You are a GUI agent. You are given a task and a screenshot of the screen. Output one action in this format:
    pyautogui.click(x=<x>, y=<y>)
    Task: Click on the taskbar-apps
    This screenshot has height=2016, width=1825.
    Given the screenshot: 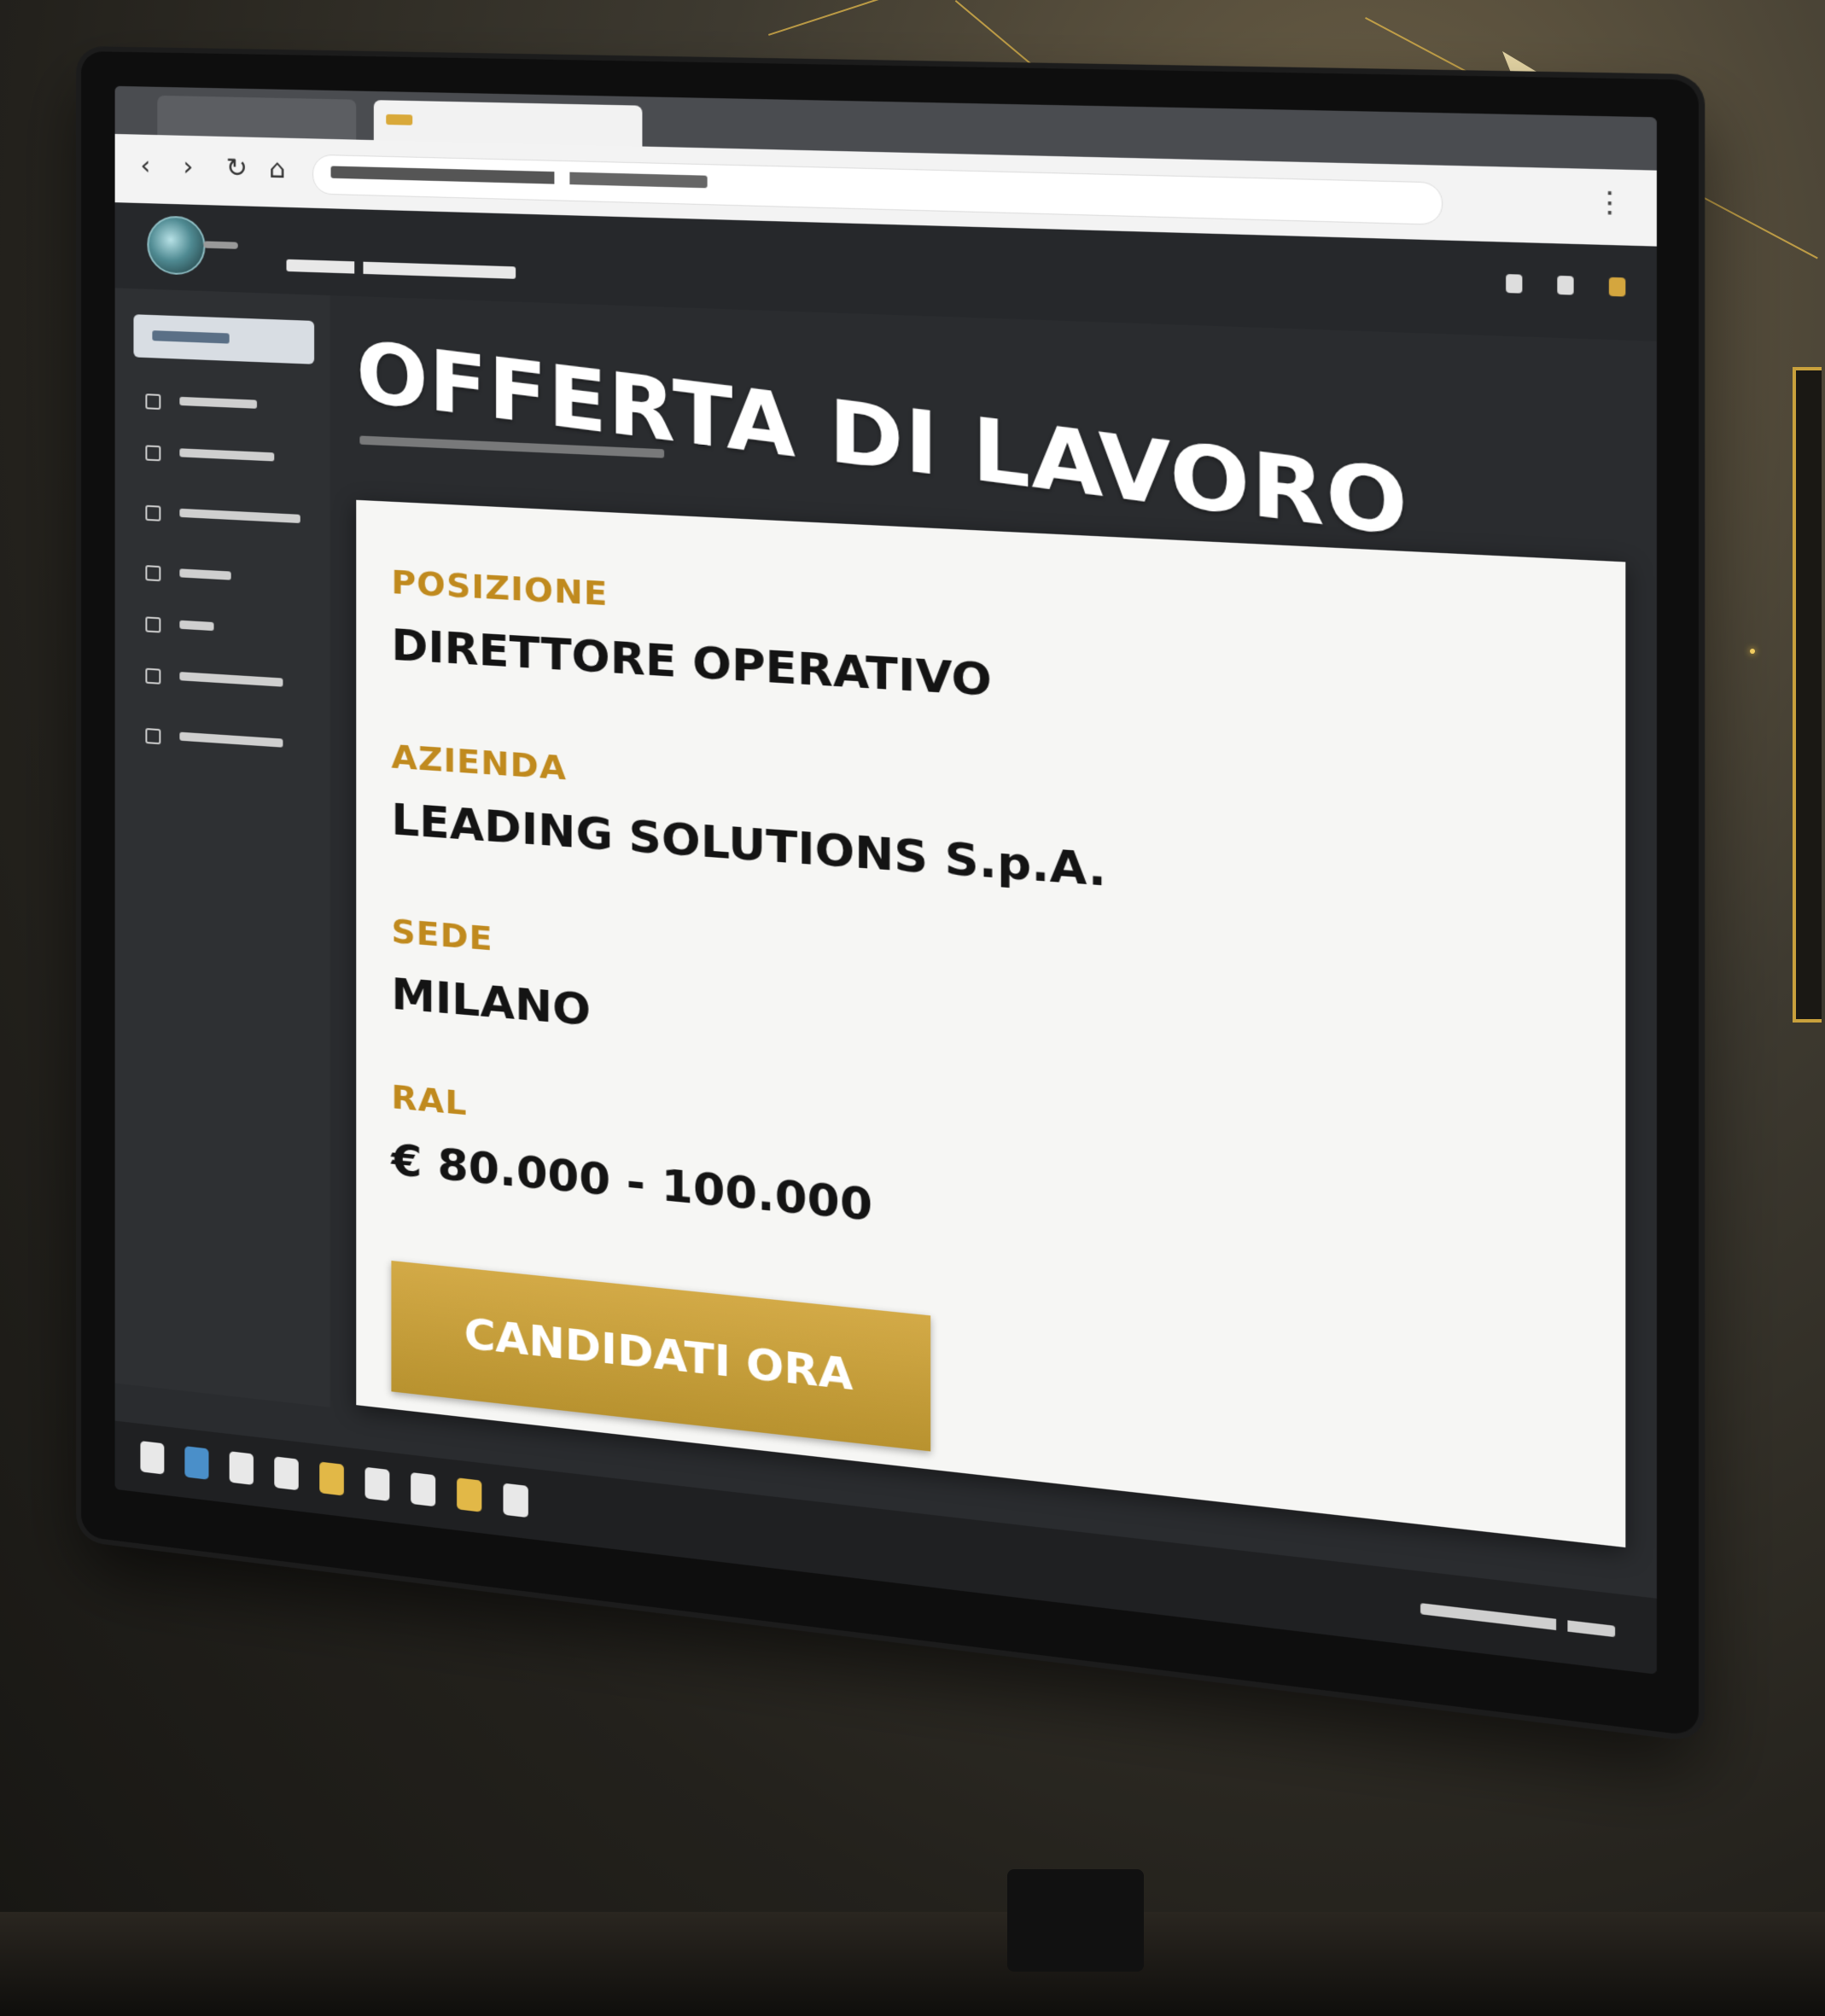 What is the action you would take?
    pyautogui.click(x=334, y=1479)
    